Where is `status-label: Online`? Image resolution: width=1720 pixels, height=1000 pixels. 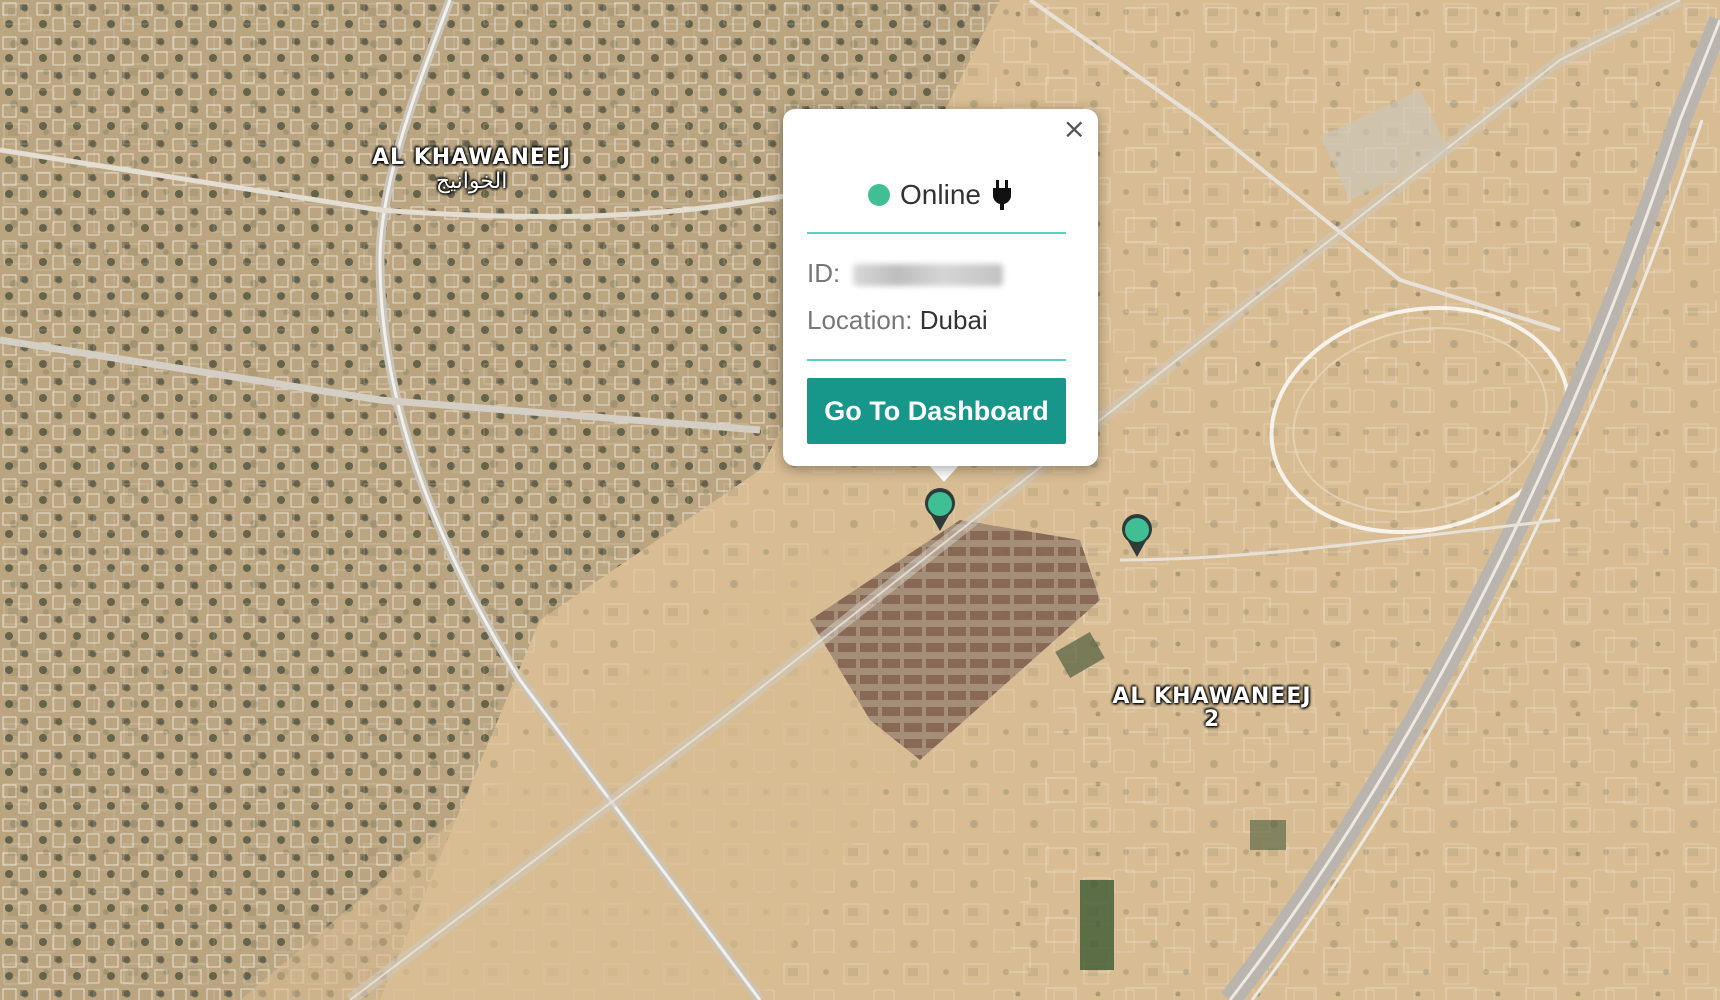 status-label: Online is located at coordinates (940, 194).